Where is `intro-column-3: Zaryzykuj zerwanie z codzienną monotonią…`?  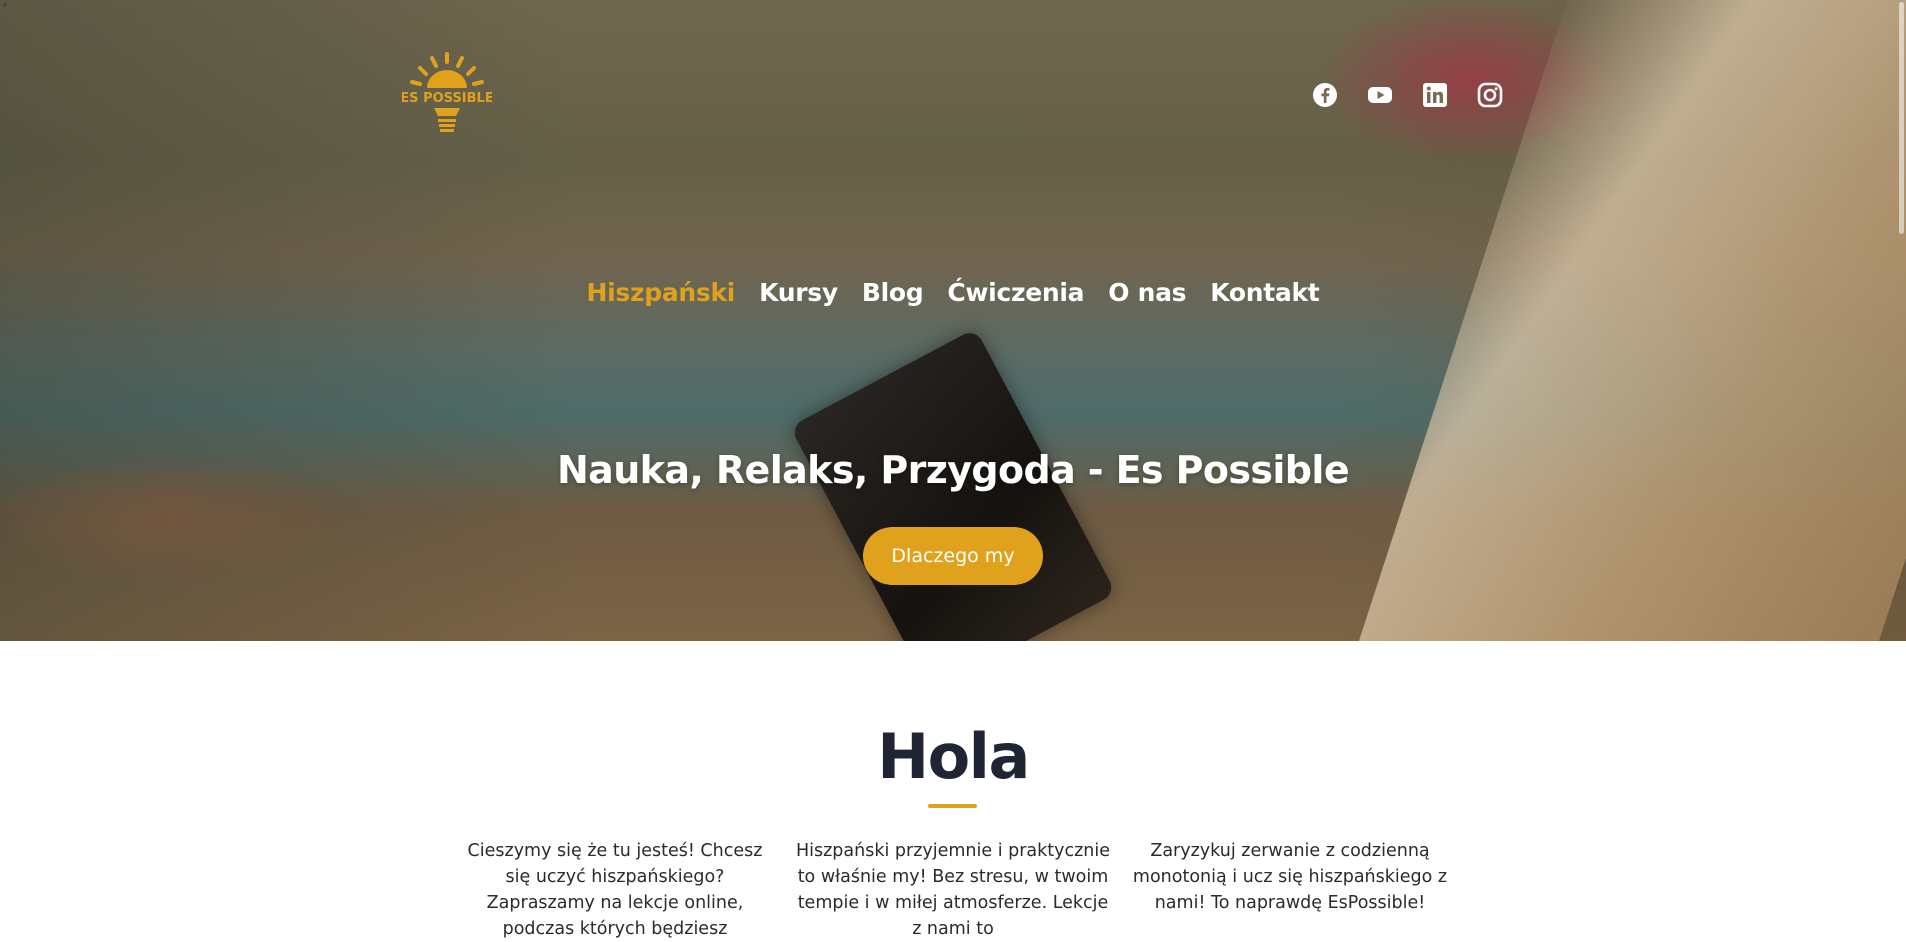 intro-column-3: Zaryzykuj zerwanie z codzienną monotonią… is located at coordinates (1290, 877).